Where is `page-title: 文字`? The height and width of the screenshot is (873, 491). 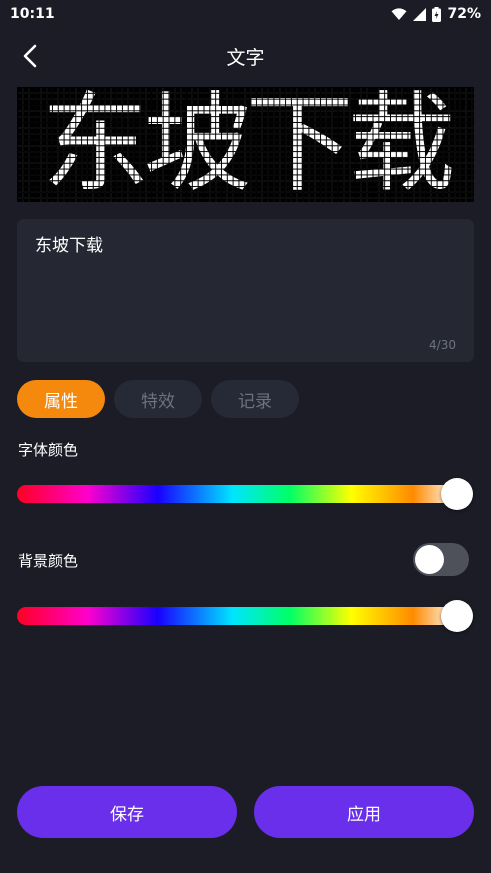
page-title: 文字 is located at coordinates (245, 57).